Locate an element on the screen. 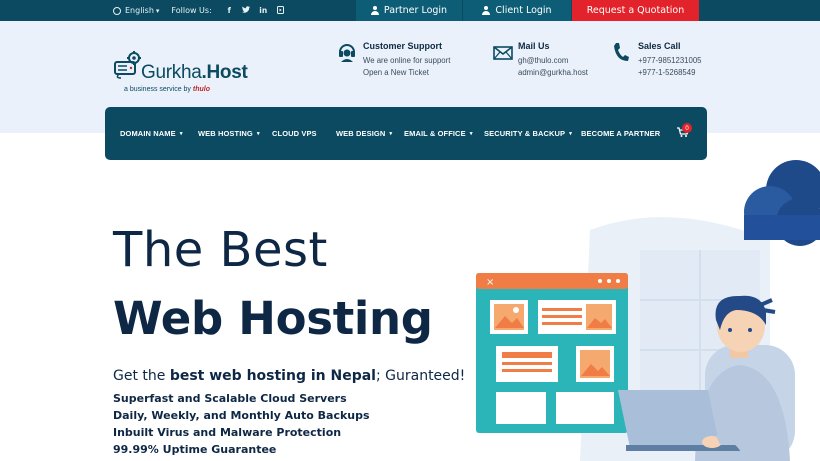 The height and width of the screenshot is (461, 820). nav-item-web-design: WEB DESIGN ▾ is located at coordinates (364, 133).